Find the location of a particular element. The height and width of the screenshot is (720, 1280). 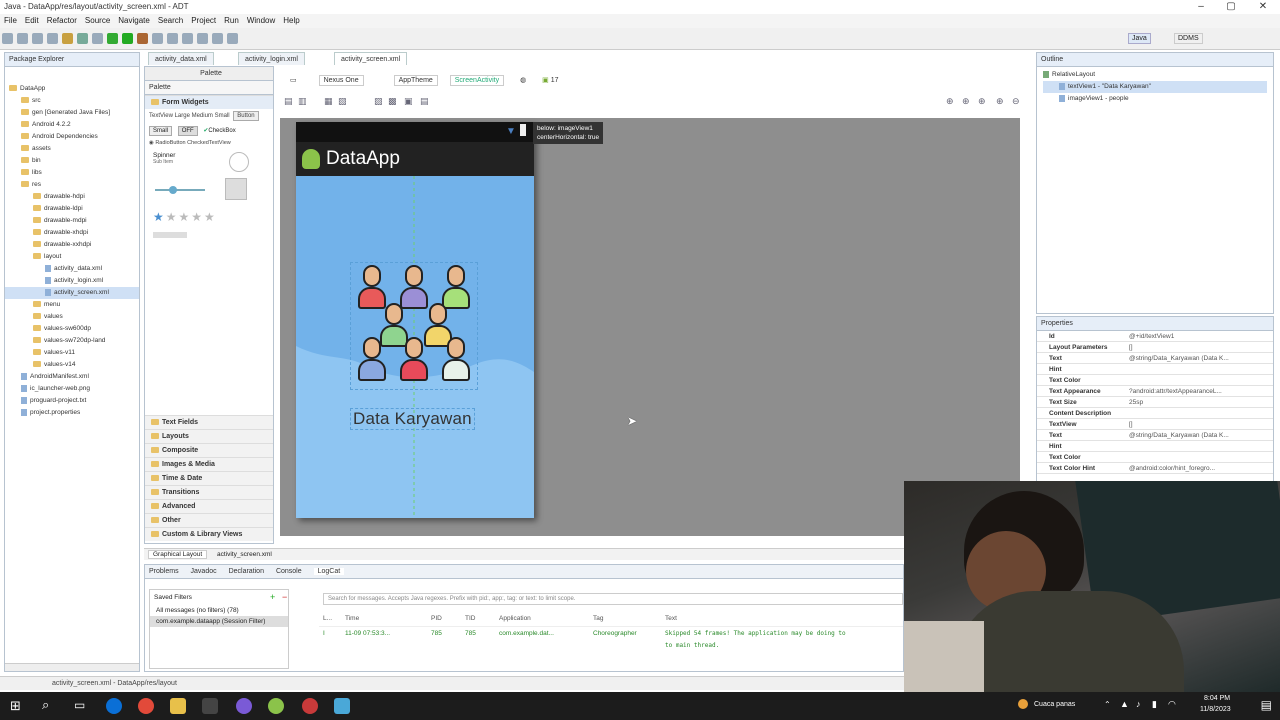

weather-text: Cuaca panas is located at coordinates (1054, 704).